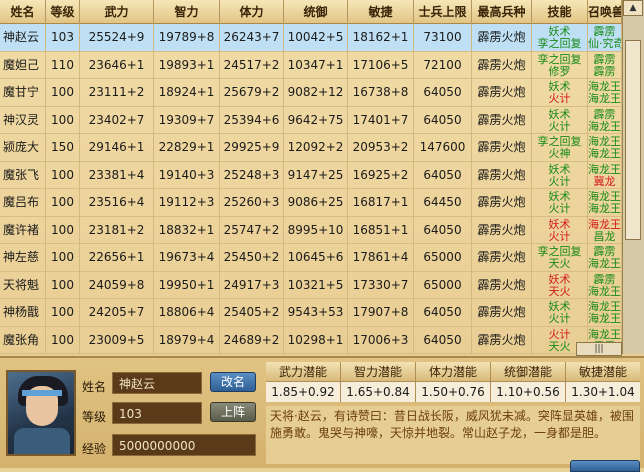 Image resolution: width=644 pixels, height=472 pixels. Describe the element at coordinates (252, 12) in the screenshot. I see `col-stamina: 体力` at that location.